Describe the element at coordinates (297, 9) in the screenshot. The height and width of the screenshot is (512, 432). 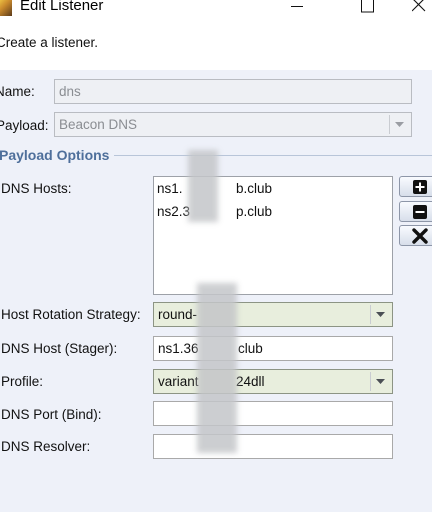
I see `minimize-button` at that location.